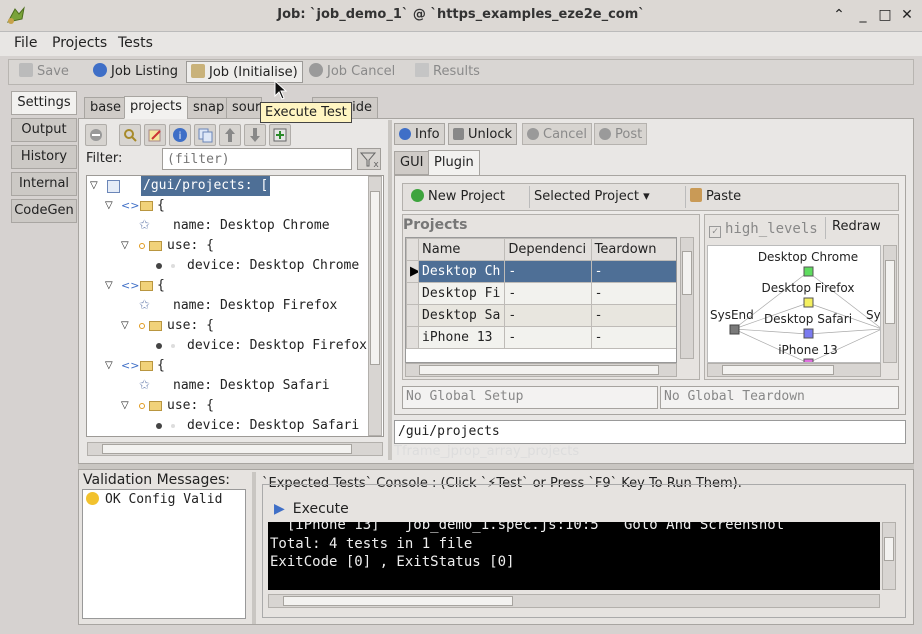  Describe the element at coordinates (413, 271) in the screenshot. I see `row-header: ▶` at that location.